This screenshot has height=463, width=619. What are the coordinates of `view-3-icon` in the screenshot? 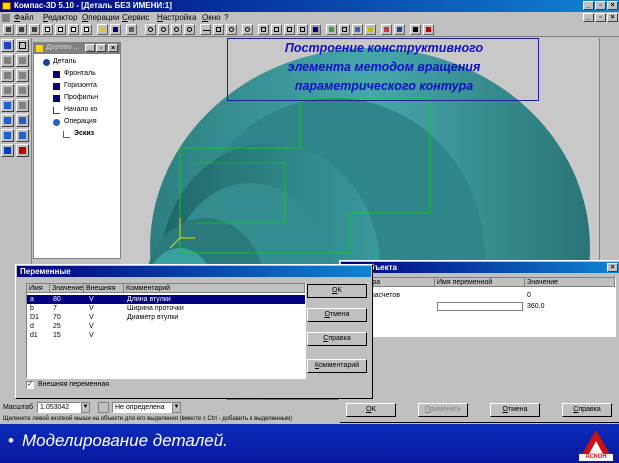 It's located at (289, 29).